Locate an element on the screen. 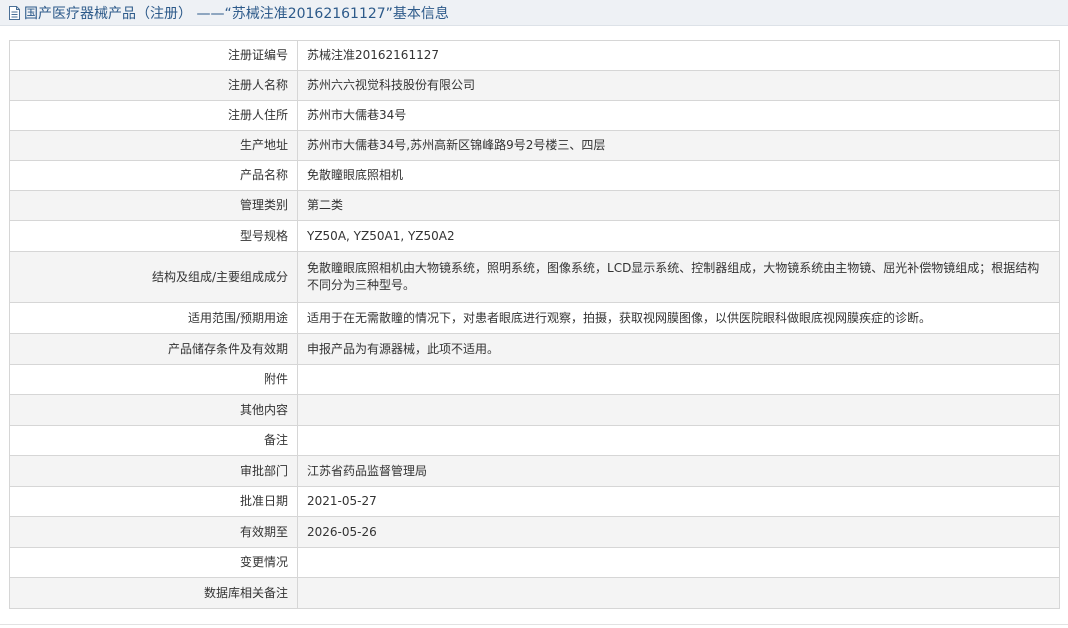 This screenshot has height=628, width=1068. row-label: 管理类别 is located at coordinates (153, 205).